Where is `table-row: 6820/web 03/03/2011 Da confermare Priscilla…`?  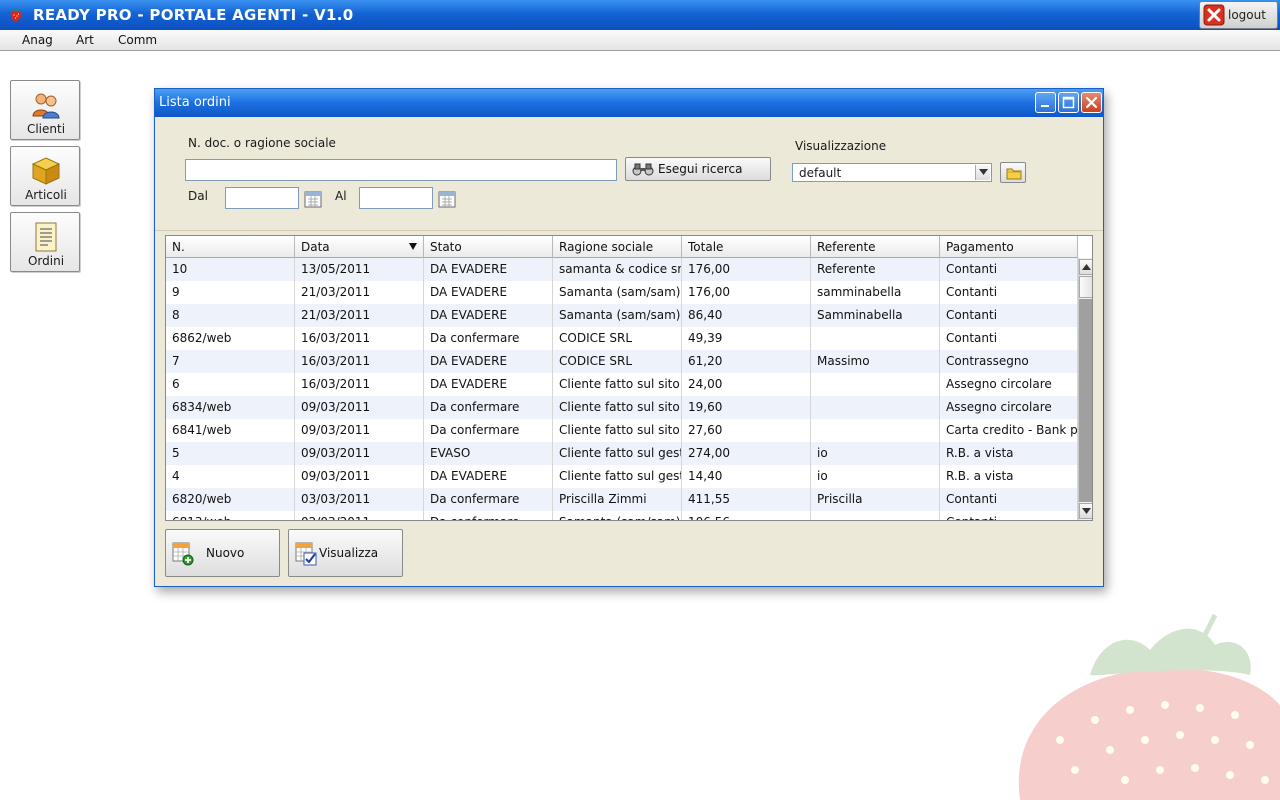
table-row: 6820/web 03/03/2011 Da confermare Priscilla… is located at coordinates (622, 499).